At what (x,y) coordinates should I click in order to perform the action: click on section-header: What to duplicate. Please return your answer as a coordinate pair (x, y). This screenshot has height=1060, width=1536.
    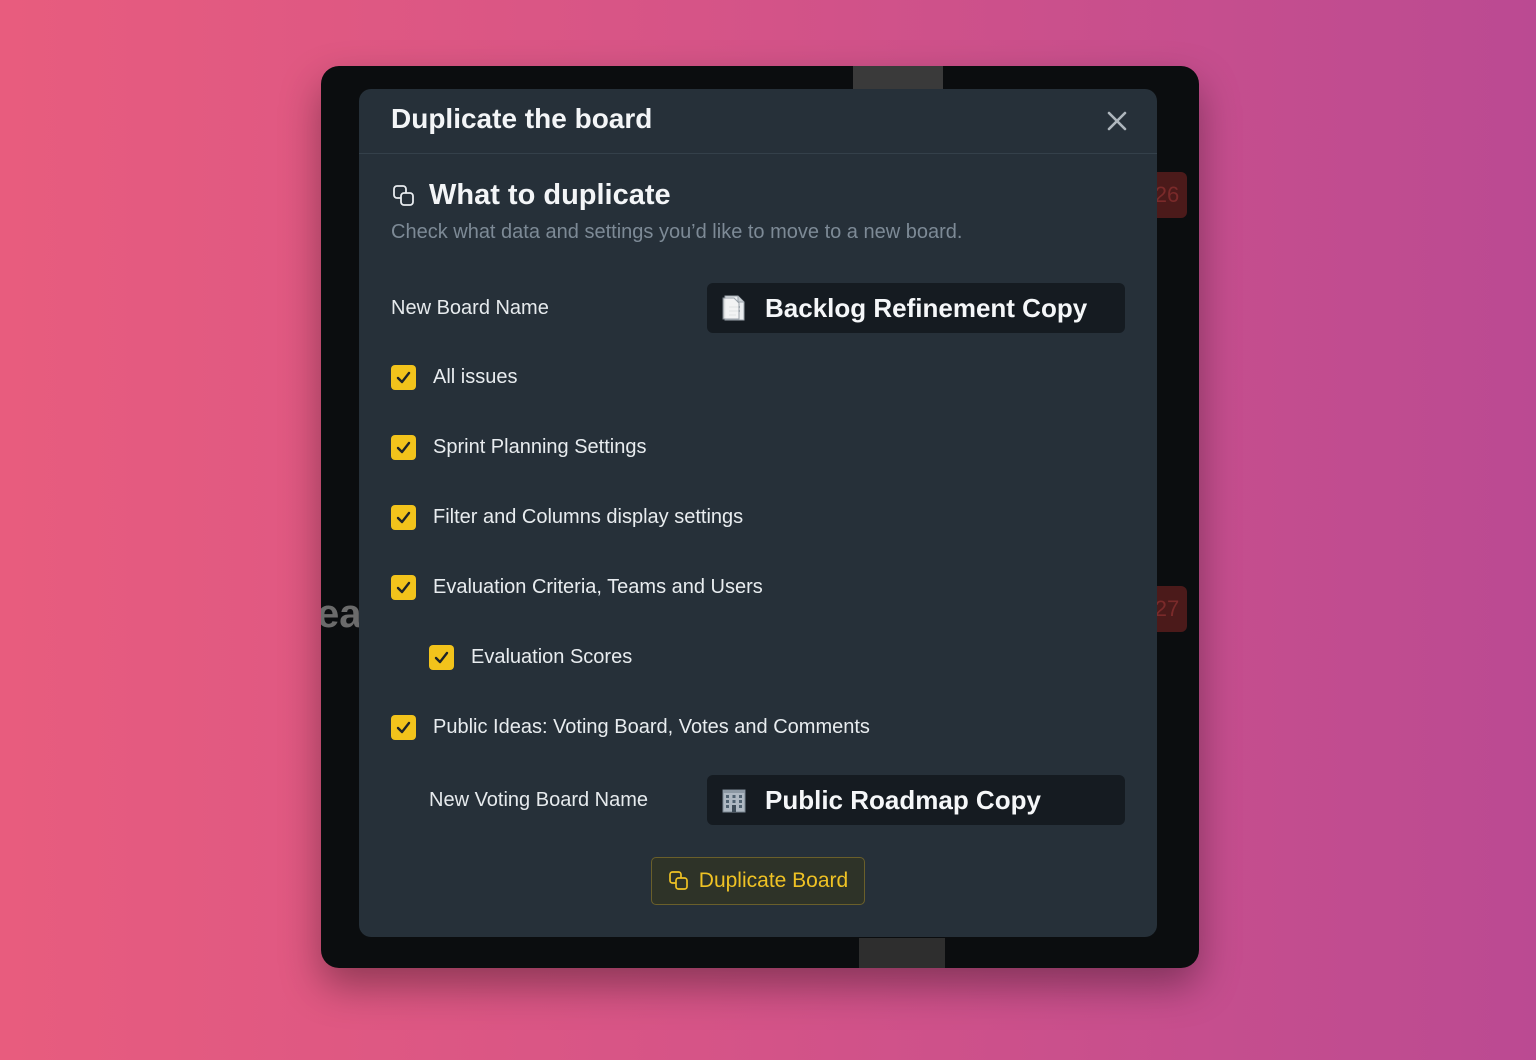
    Looking at the image, I should click on (531, 195).